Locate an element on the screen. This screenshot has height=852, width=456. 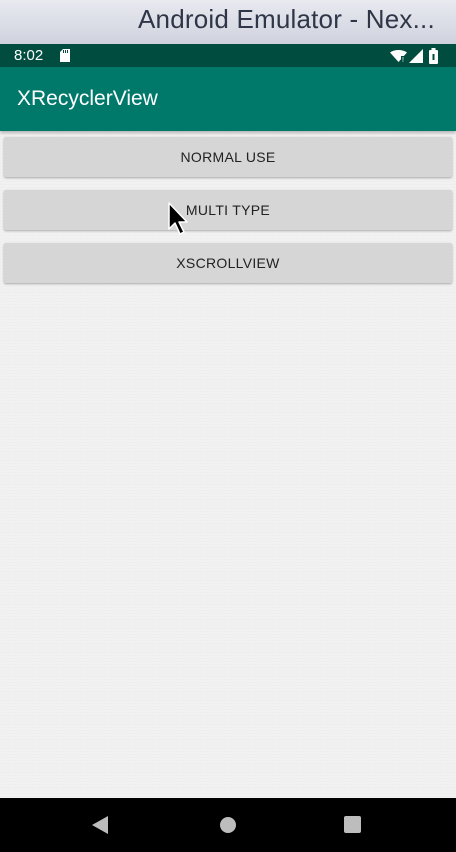
status-time: 8:02 is located at coordinates (29, 55).